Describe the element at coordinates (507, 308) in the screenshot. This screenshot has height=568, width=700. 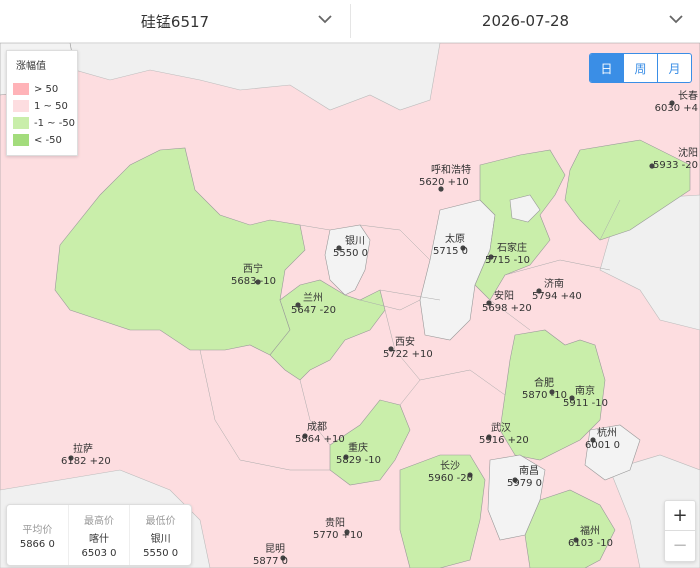
I see `city-price: 5698 +20` at that location.